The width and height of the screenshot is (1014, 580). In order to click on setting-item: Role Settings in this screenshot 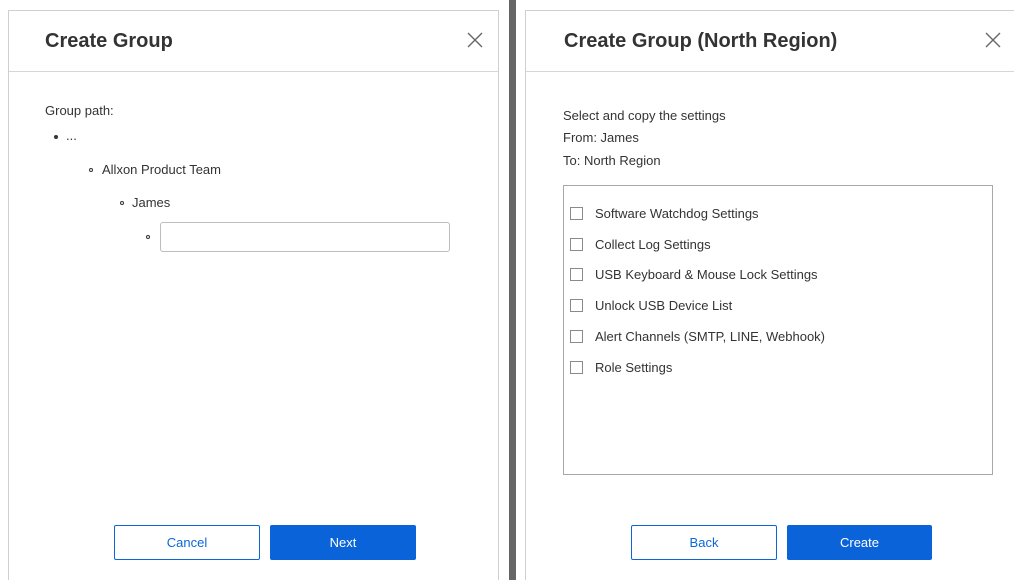, I will do `click(621, 367)`.